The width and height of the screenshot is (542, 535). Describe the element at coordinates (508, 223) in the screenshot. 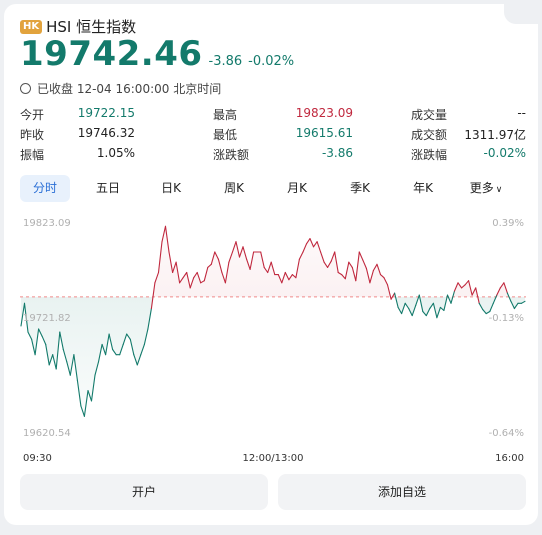

I see `y-tick-right: 0.39%` at that location.